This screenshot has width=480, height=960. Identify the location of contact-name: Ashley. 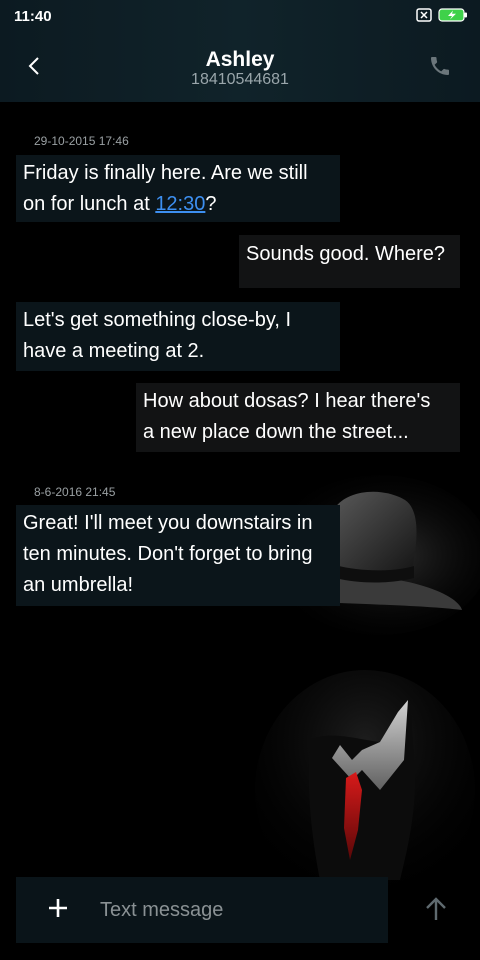
(240, 59).